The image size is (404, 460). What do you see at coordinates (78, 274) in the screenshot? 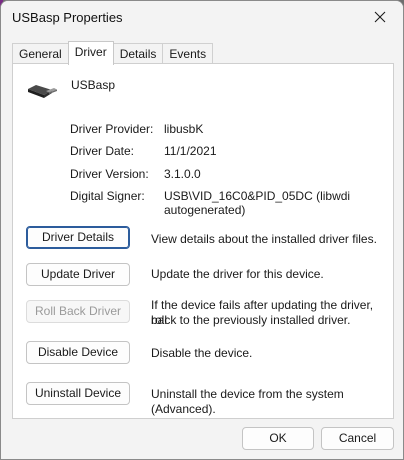
I see `update-driver-button: Update Driver` at bounding box center [78, 274].